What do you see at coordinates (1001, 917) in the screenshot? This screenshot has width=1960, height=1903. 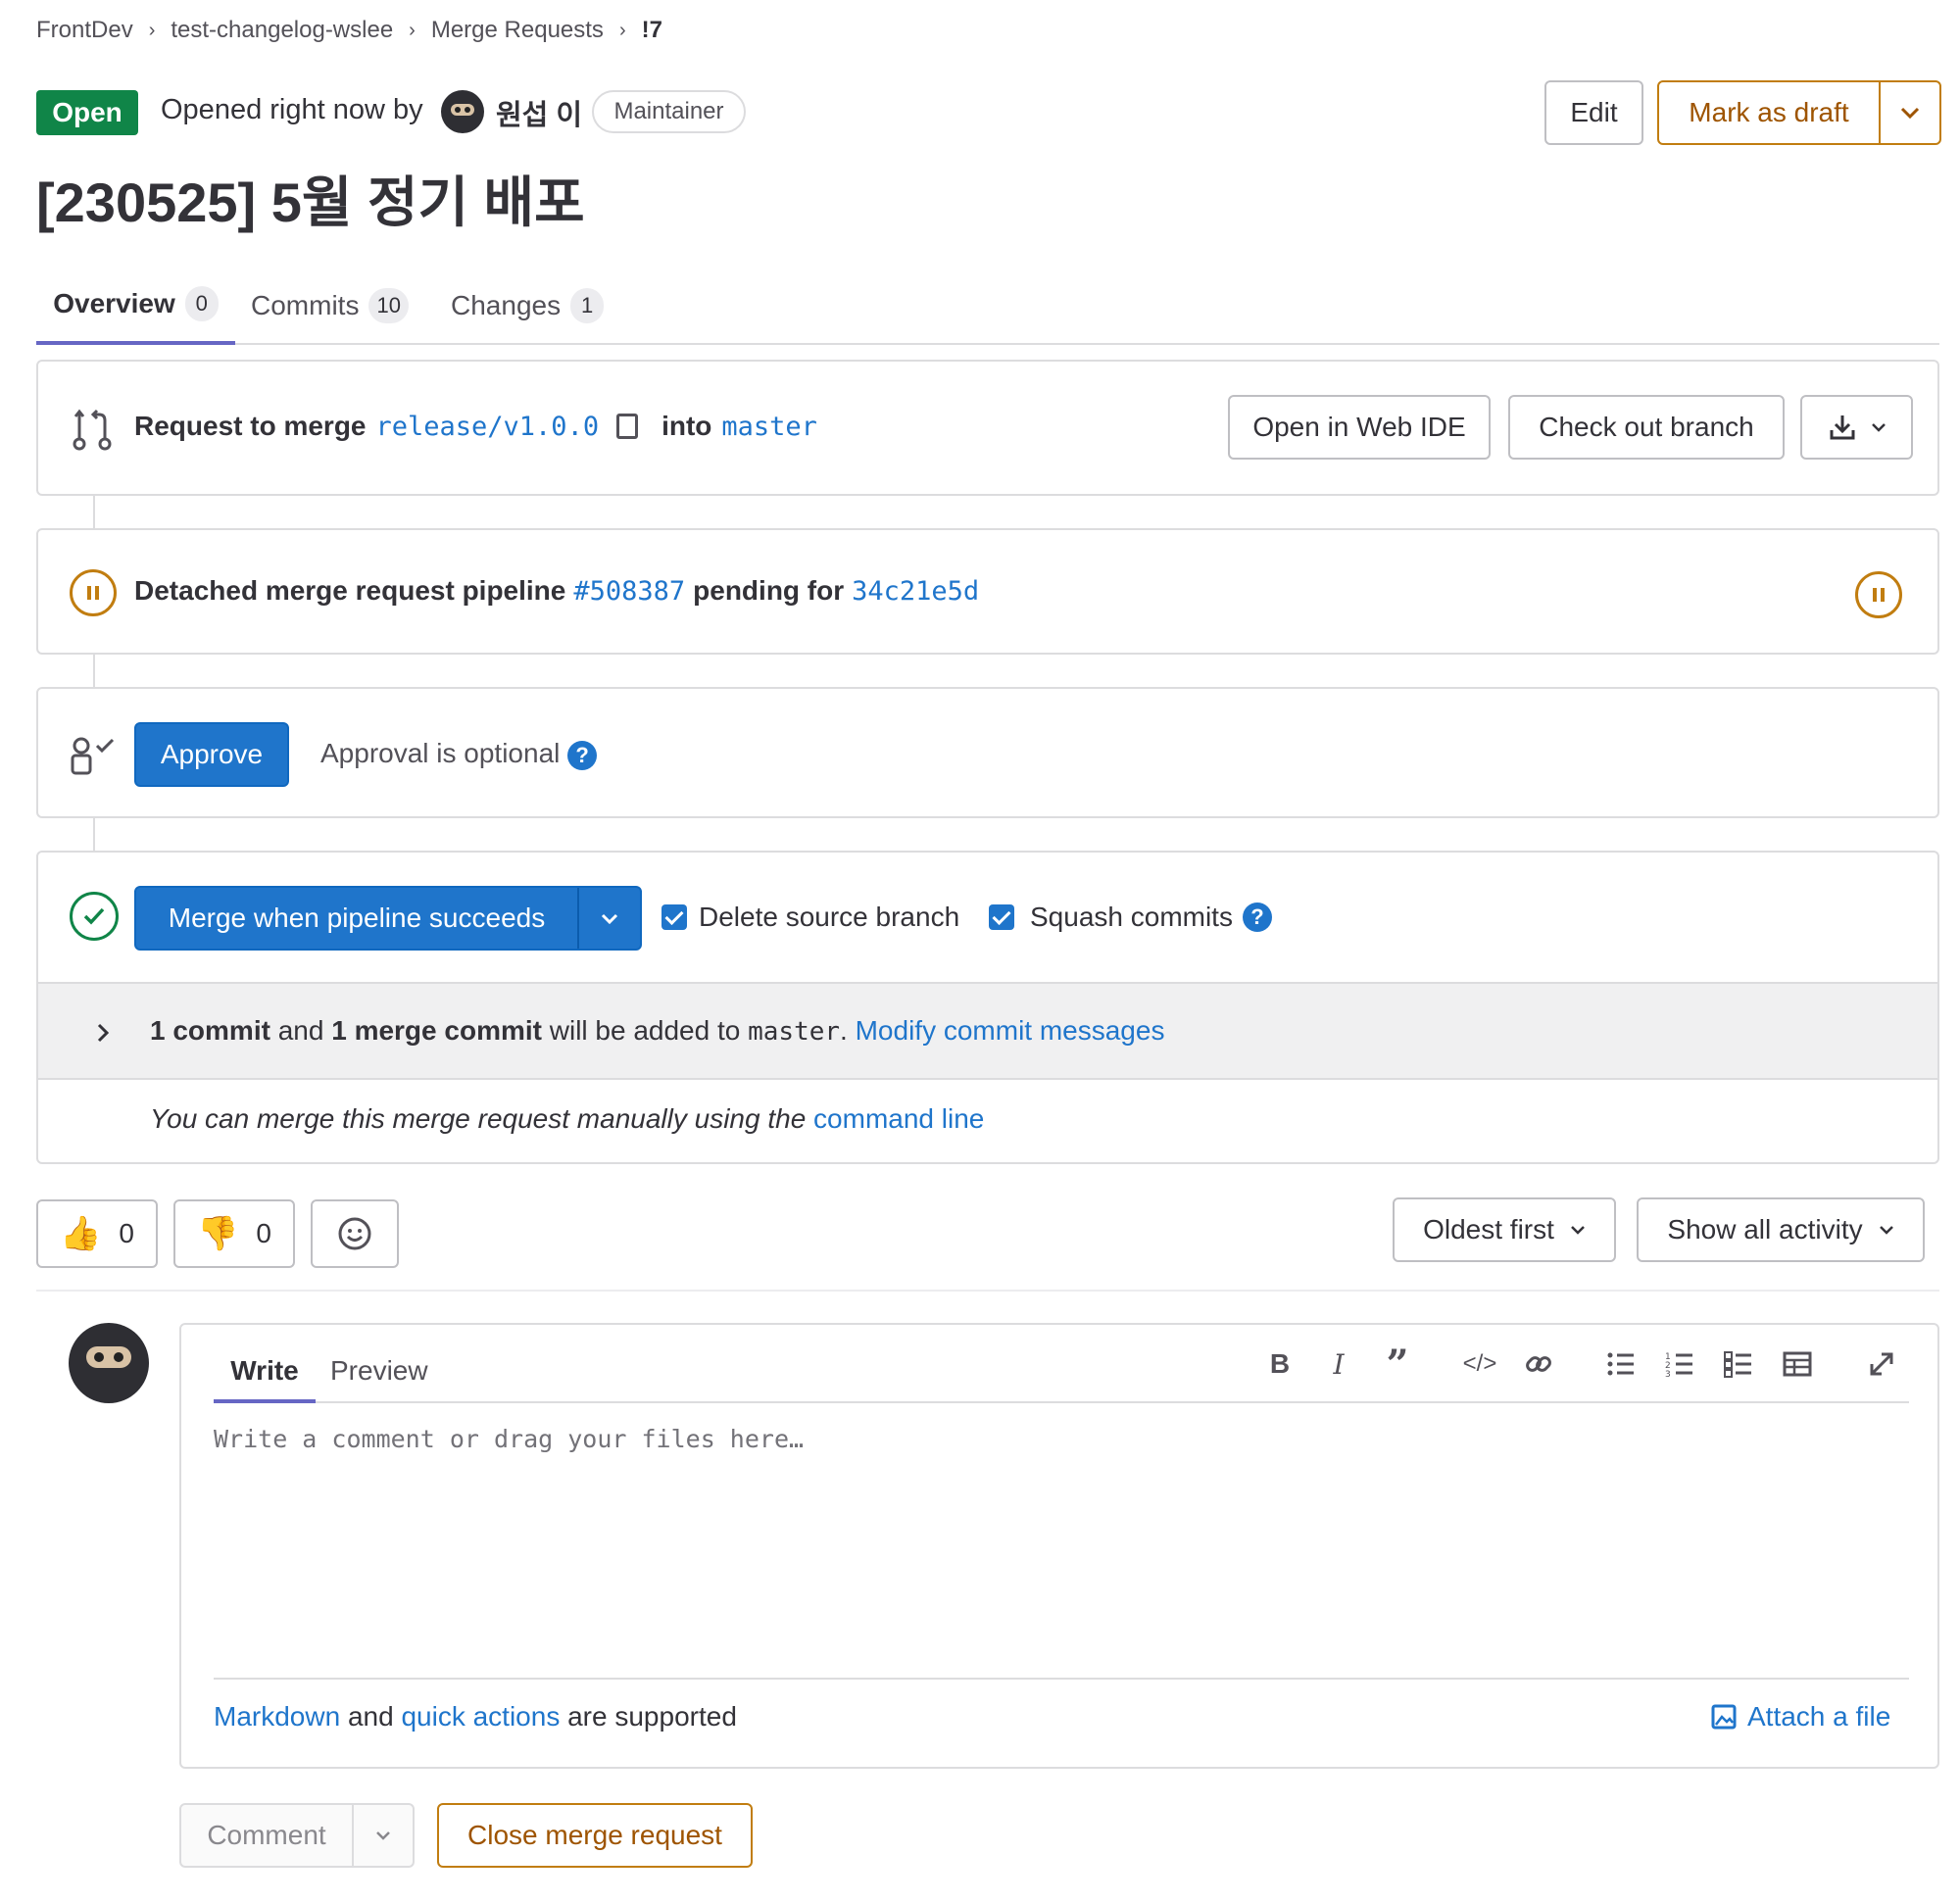 I see `squash-commits-checkbox` at bounding box center [1001, 917].